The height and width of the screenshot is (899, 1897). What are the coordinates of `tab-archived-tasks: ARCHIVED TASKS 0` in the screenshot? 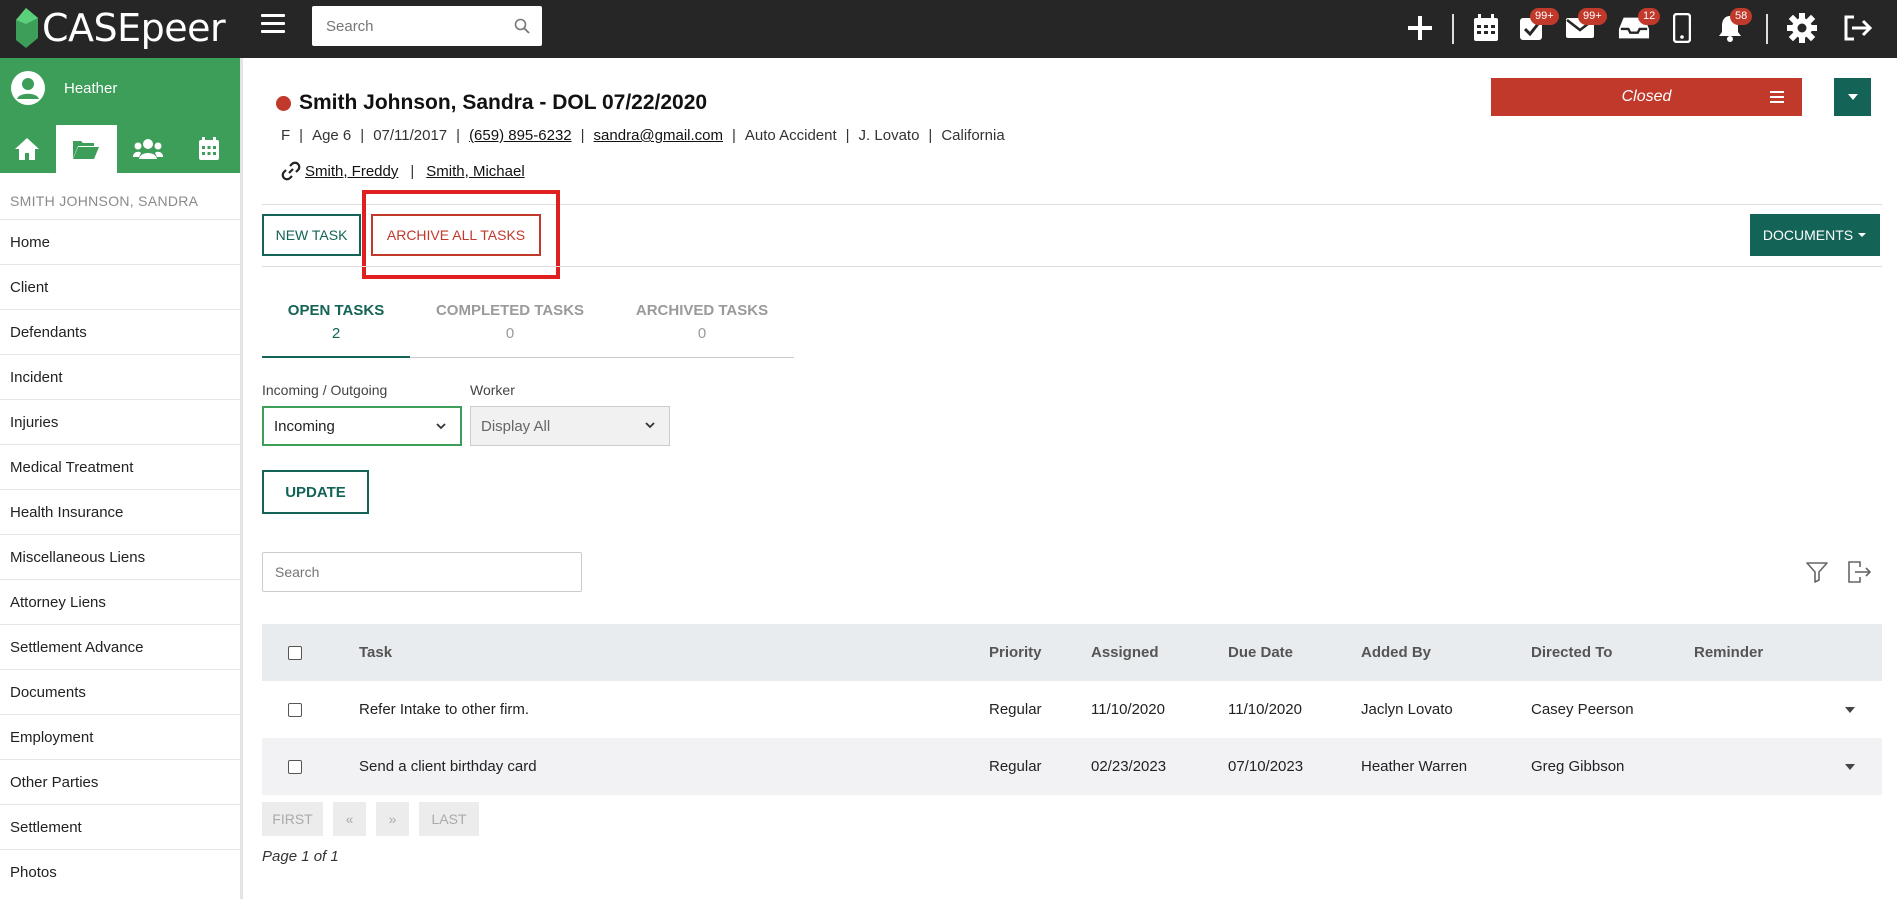 It's located at (702, 327).